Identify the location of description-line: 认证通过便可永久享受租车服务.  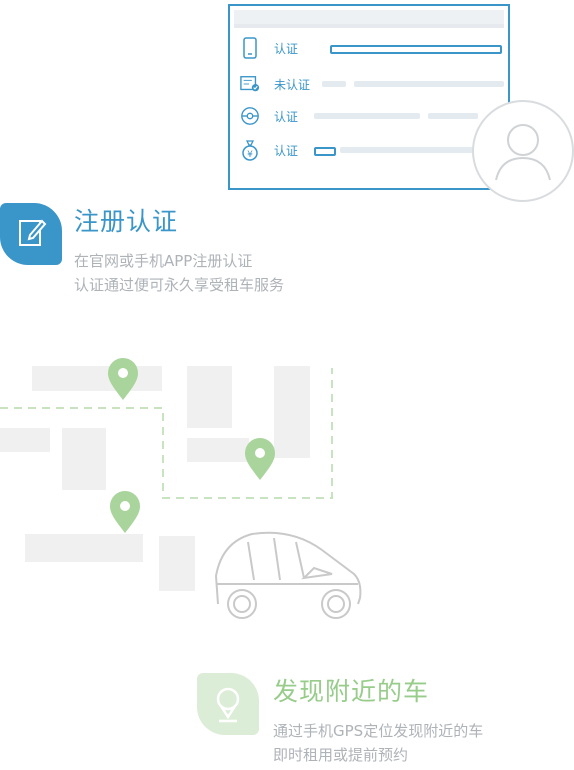
(179, 285).